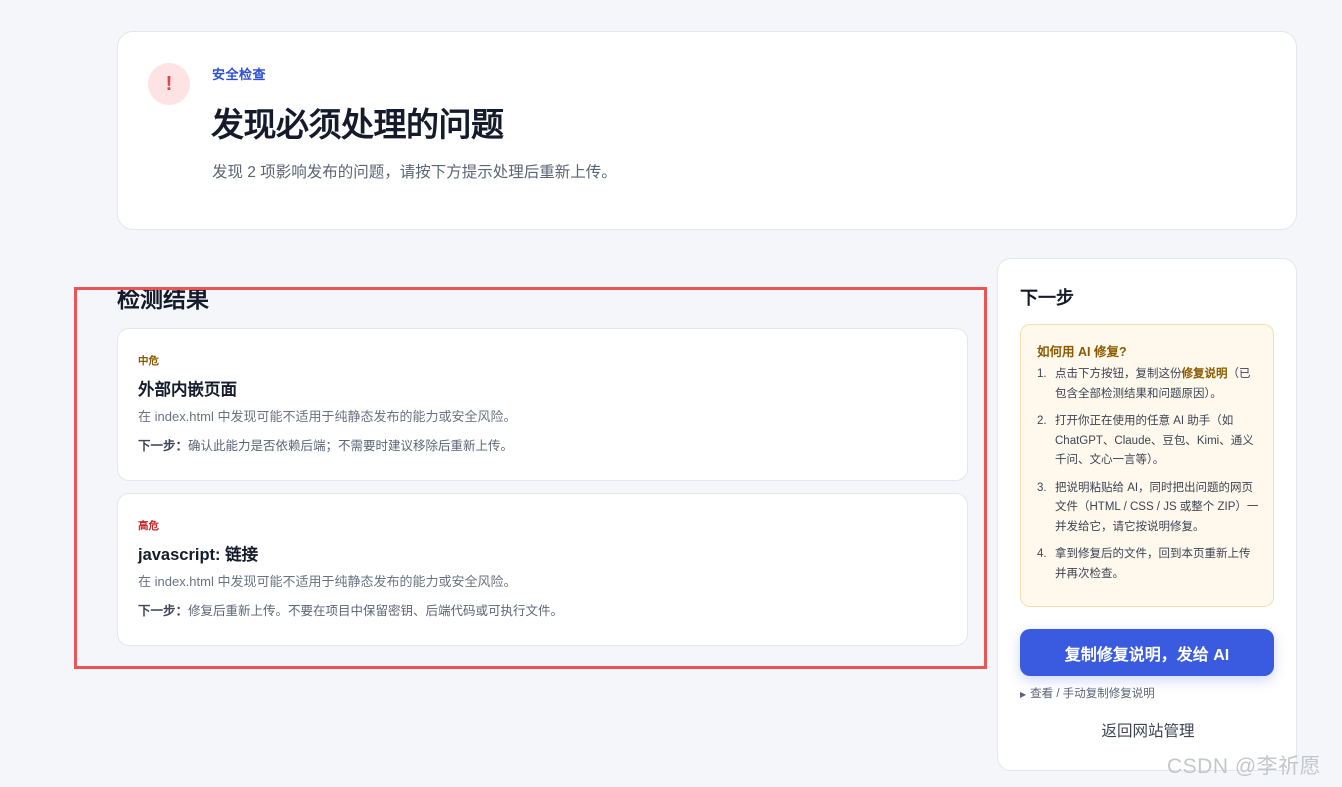  Describe the element at coordinates (1047, 298) in the screenshot. I see `side-panel-title: 下一步` at that location.